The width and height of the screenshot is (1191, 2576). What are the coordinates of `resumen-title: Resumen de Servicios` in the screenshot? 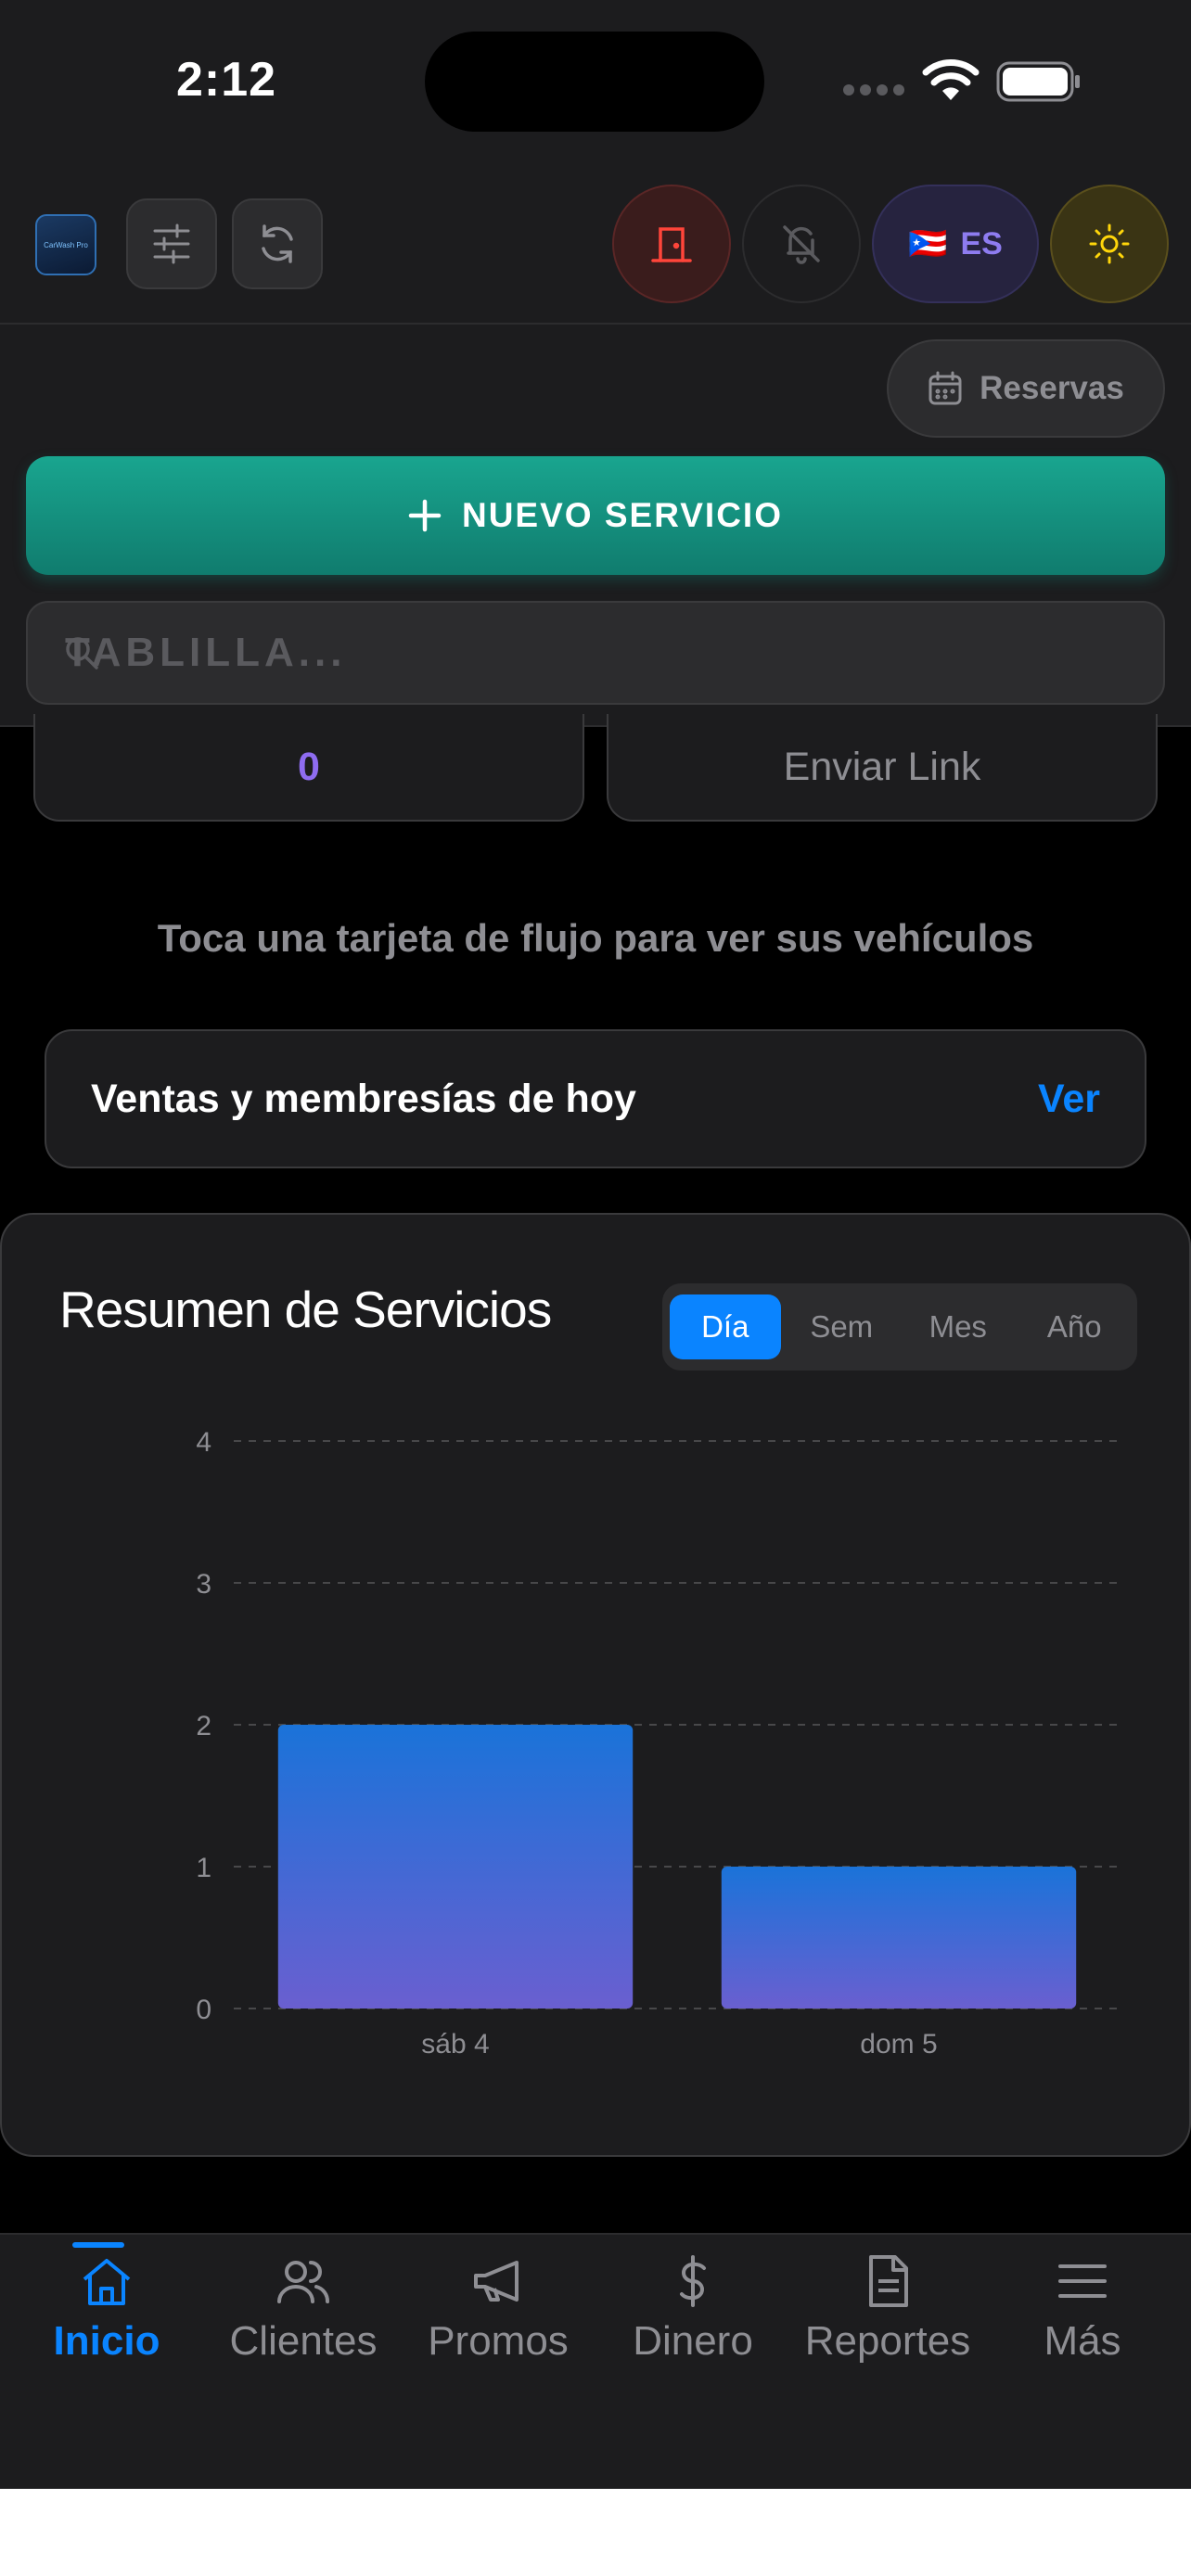 It's located at (305, 1310).